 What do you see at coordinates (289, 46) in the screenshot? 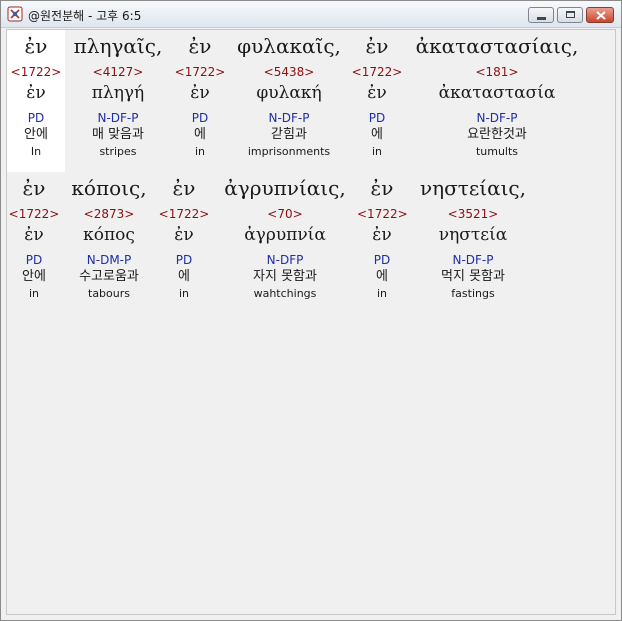
I see `greek-word: φυλακαῖς,` at bounding box center [289, 46].